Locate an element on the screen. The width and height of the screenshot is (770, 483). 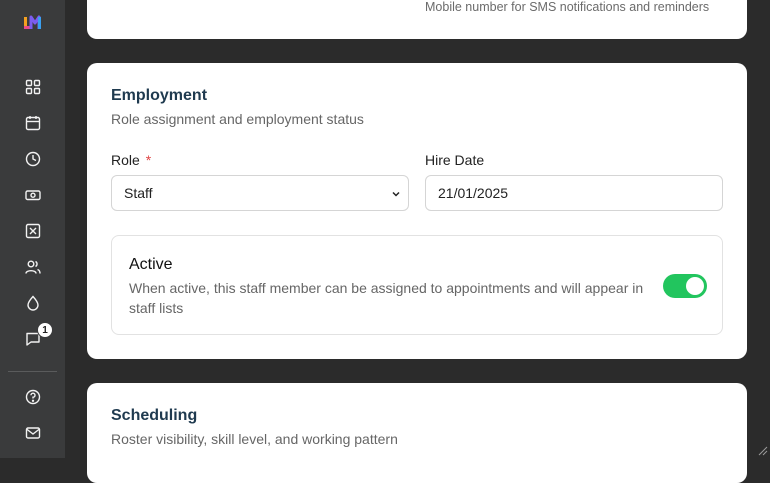
required-mark: * is located at coordinates (148, 160).